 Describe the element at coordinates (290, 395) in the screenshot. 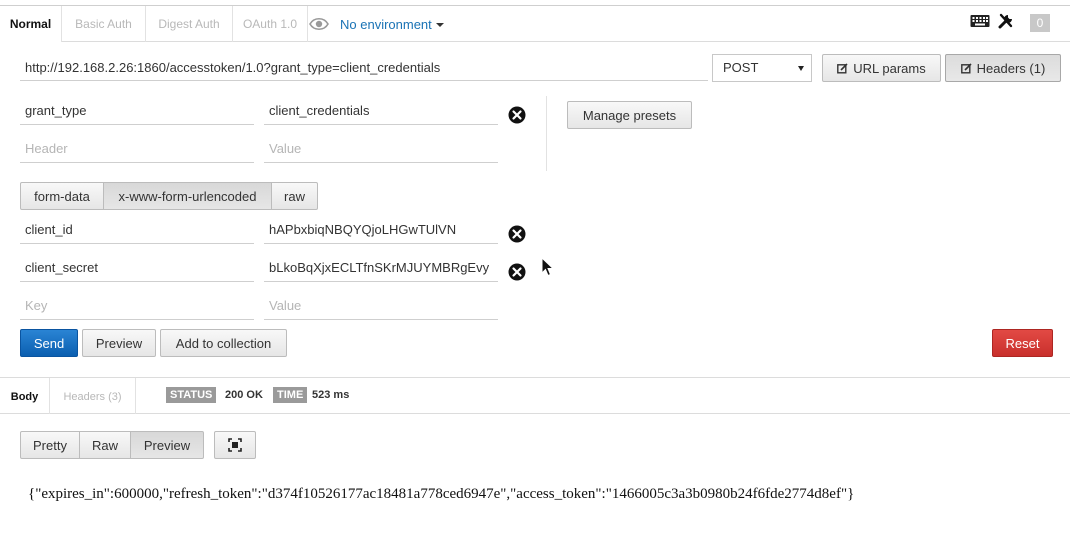

I see `time-tag: TIME` at that location.